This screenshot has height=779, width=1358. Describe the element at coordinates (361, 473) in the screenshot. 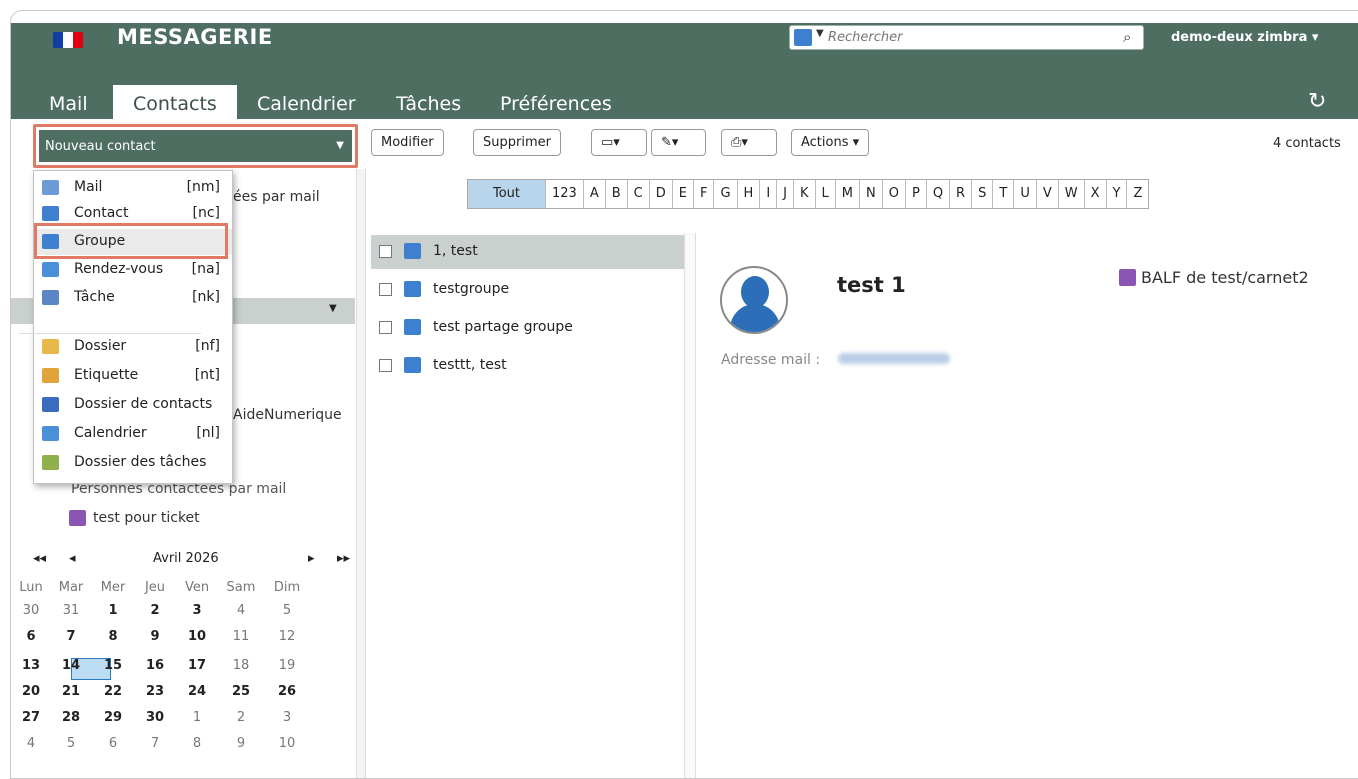

I see `panel-divider` at that location.